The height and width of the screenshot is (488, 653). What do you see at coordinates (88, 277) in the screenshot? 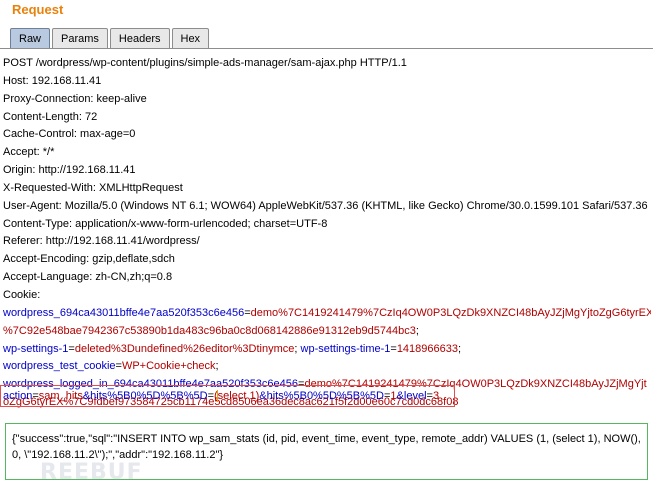
I see `header-accept-language: Accept-Language: zh-CN,zh;q=0.8` at bounding box center [88, 277].